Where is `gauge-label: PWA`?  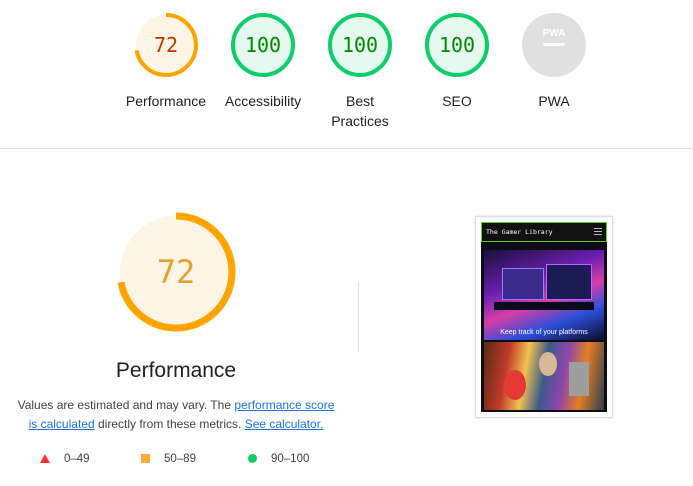 gauge-label: PWA is located at coordinates (554, 101).